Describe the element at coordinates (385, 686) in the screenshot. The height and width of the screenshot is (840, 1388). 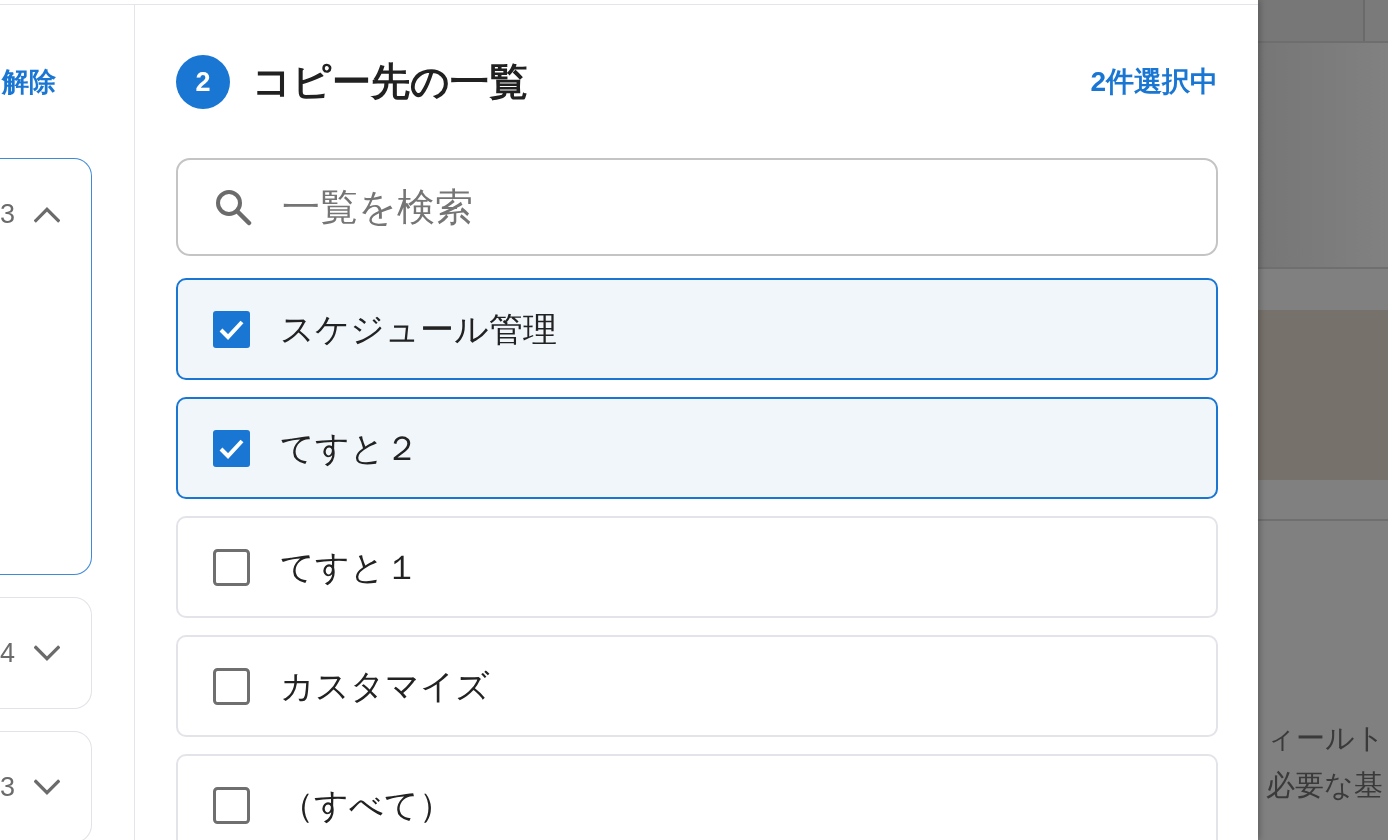
I see `option-label: カスタマイズ` at that location.